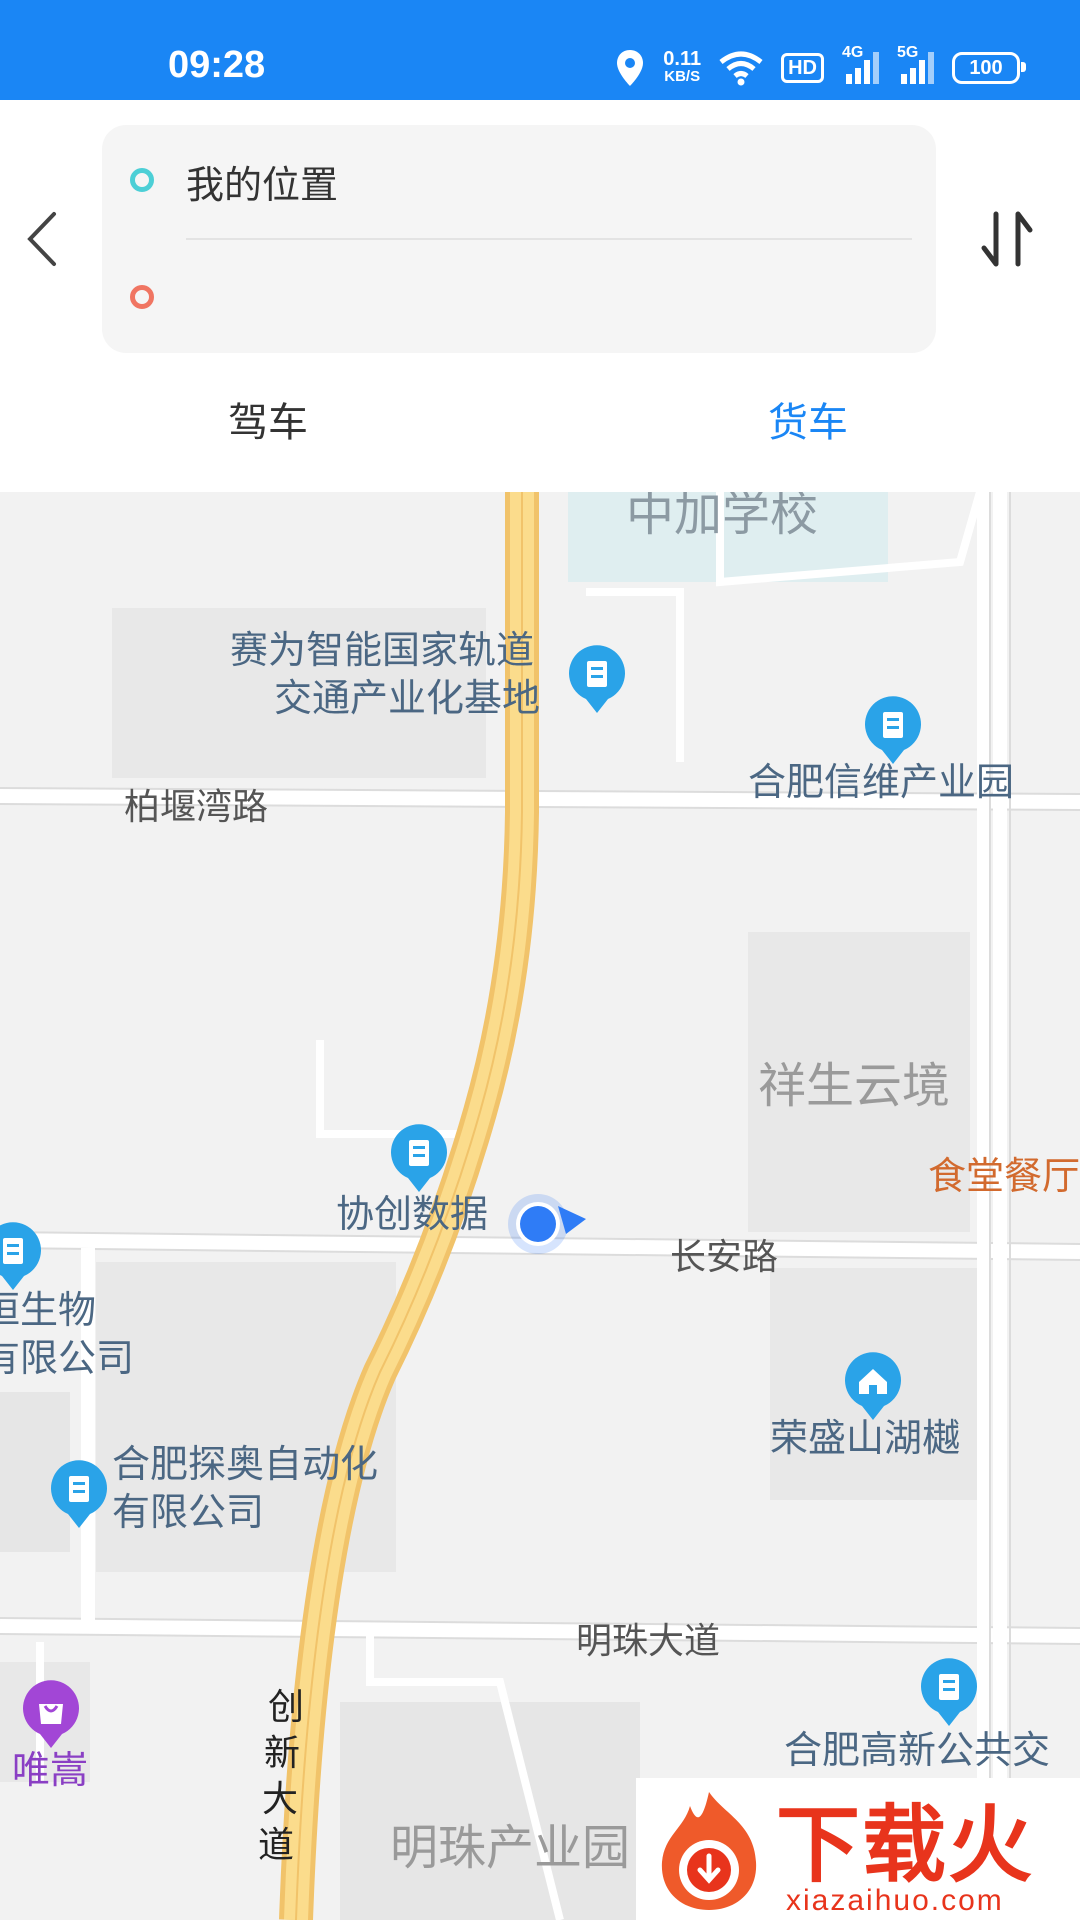 Image resolution: width=1080 pixels, height=1920 pixels. Describe the element at coordinates (881, 782) in the screenshot. I see `poi-label: 合肥信维产业园` at that location.